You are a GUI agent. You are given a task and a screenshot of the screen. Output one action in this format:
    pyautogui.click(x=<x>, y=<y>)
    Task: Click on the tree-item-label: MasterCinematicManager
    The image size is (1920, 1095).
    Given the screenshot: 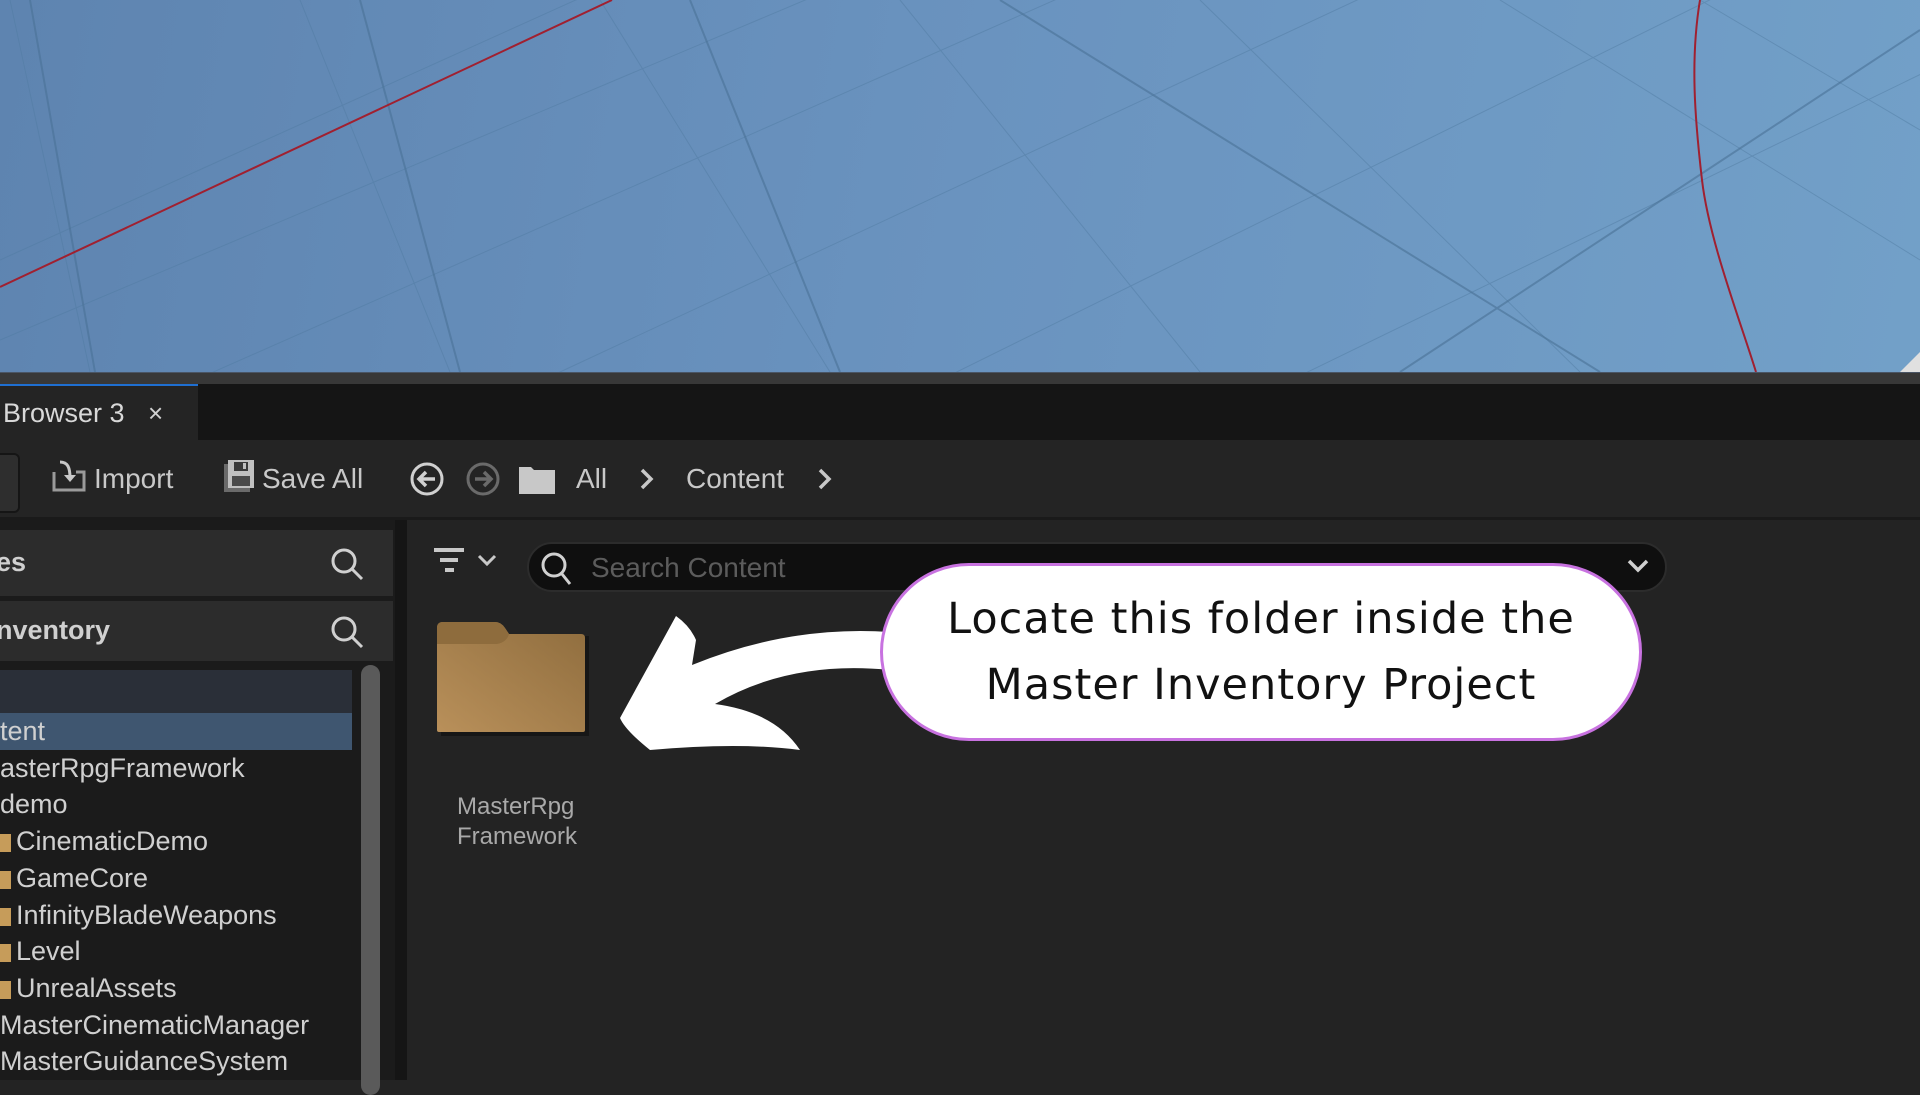 What is the action you would take?
    pyautogui.click(x=155, y=1024)
    